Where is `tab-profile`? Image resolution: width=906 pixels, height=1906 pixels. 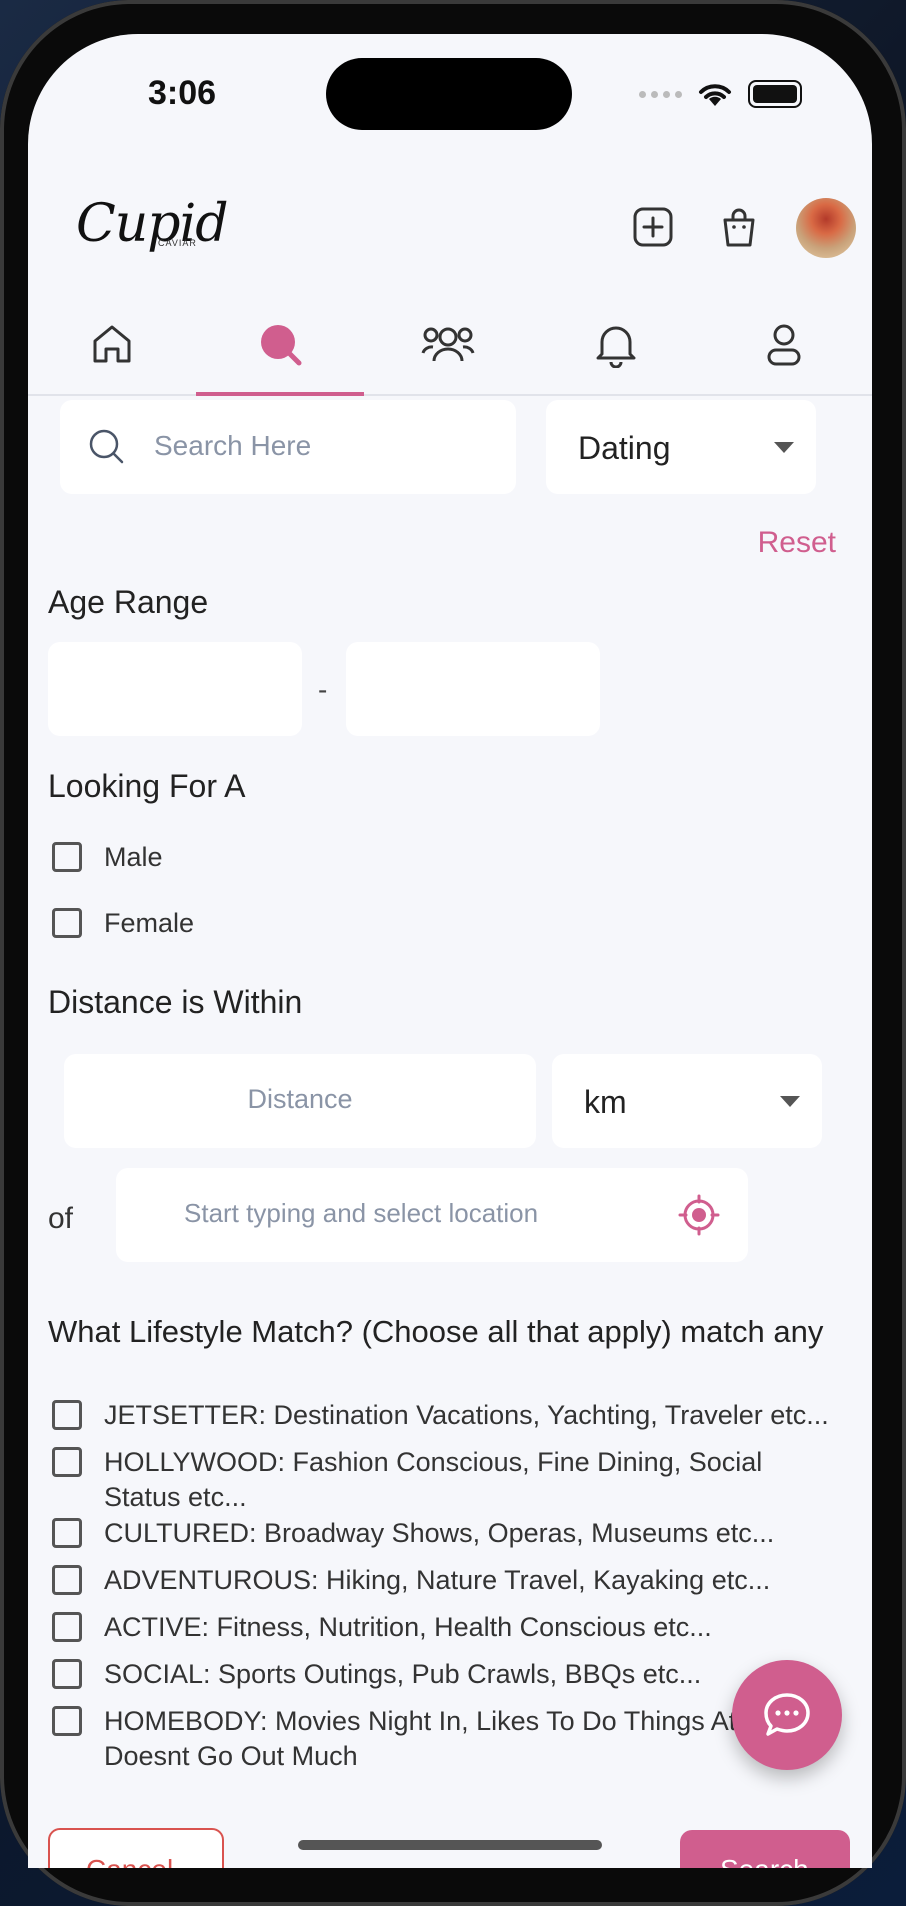 tab-profile is located at coordinates (784, 344).